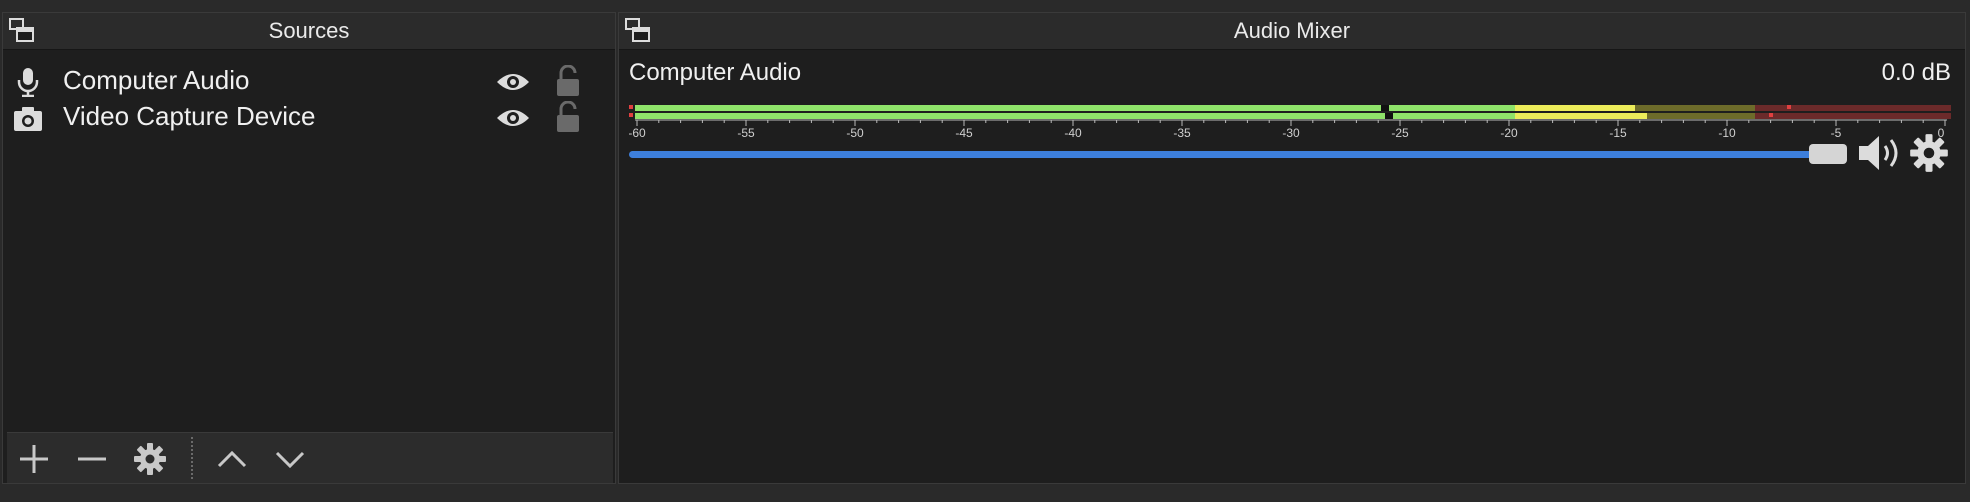 The width and height of the screenshot is (1970, 502). I want to click on meter-scale-label: -45, so click(964, 132).